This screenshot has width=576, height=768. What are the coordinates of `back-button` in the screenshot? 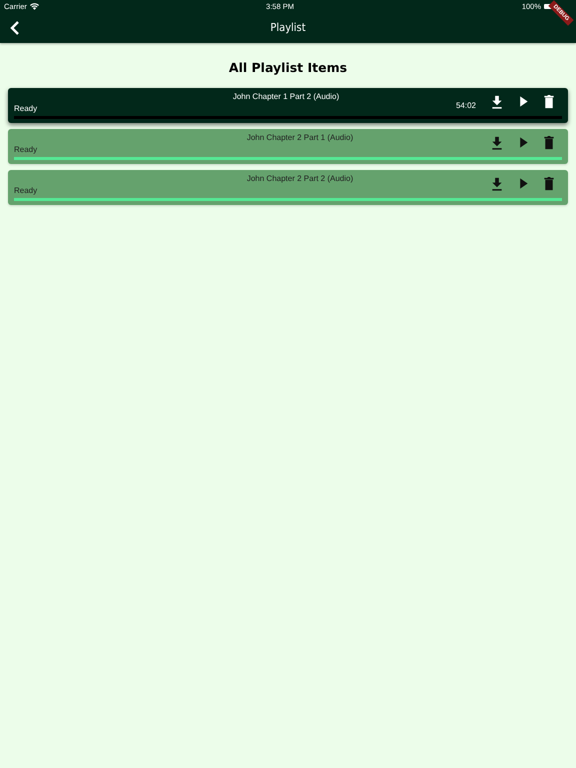 It's located at (16, 28).